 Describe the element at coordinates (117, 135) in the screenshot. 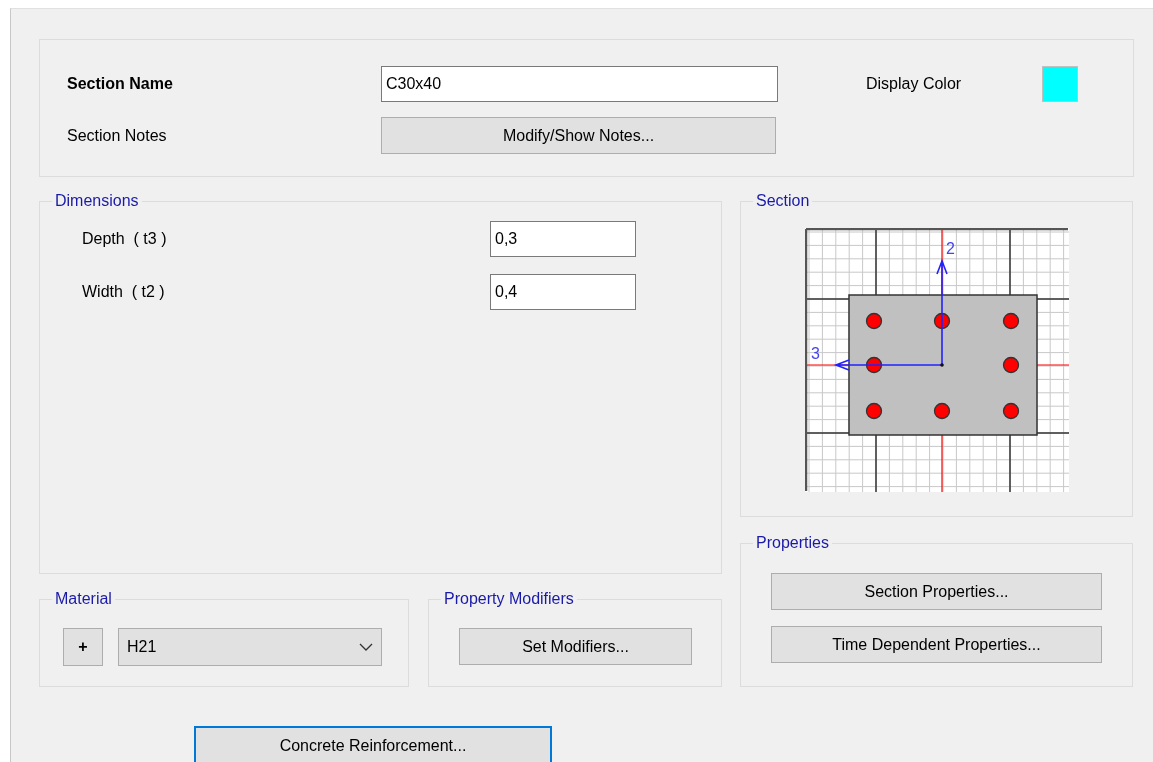

I see `field-label: Section Notes` at that location.